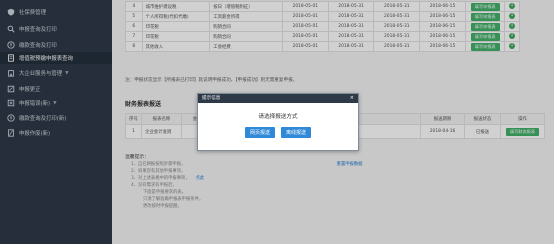  I want to click on dialog-buttons: 网页报送 离线报送, so click(278, 132).